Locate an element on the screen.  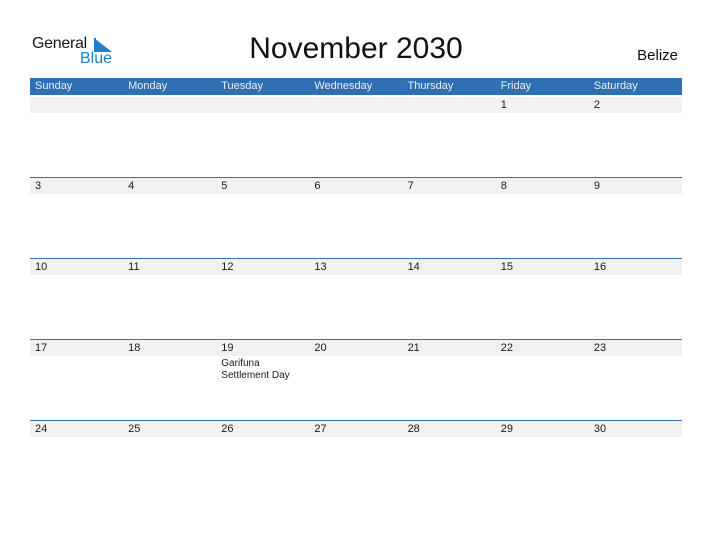
day-cell: 25 is located at coordinates (169, 461).